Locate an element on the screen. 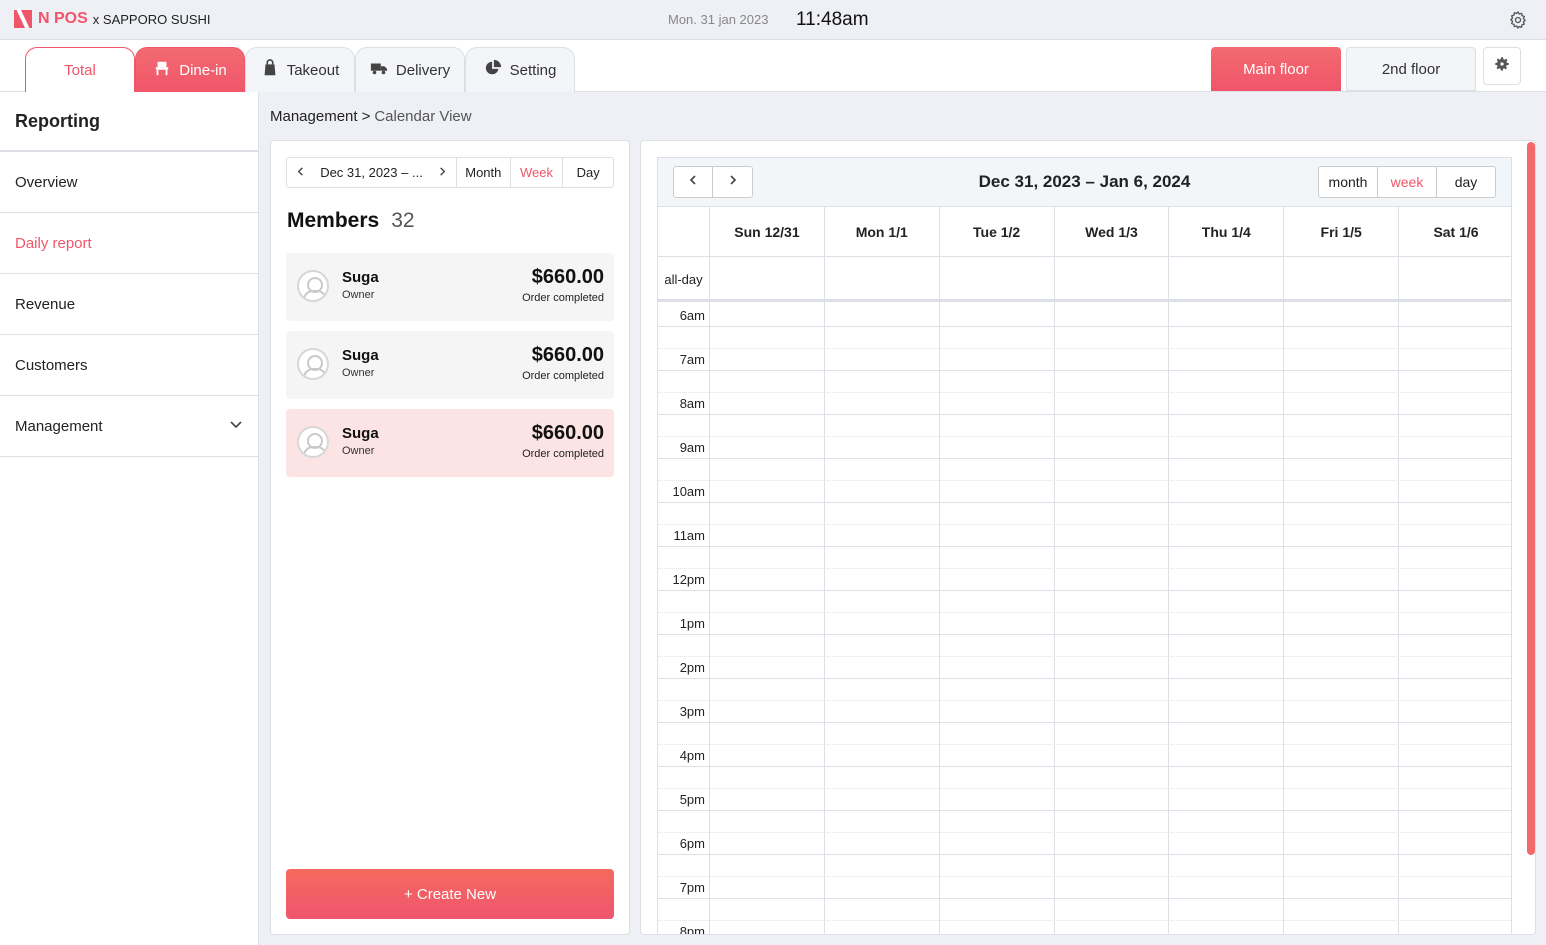  breadcrumb: Management > Calendar View is located at coordinates (371, 116).